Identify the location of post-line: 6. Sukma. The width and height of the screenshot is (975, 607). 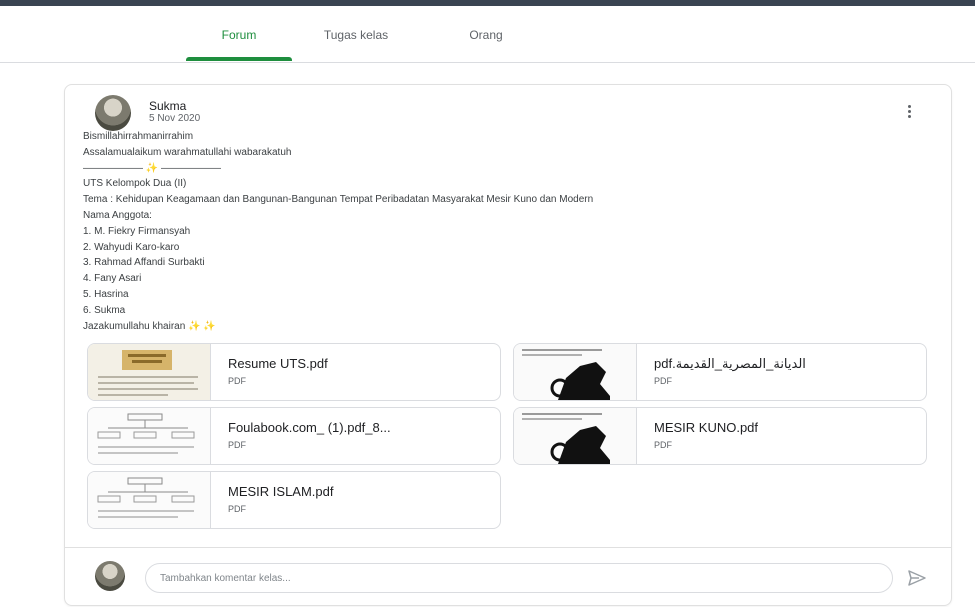
(104, 310).